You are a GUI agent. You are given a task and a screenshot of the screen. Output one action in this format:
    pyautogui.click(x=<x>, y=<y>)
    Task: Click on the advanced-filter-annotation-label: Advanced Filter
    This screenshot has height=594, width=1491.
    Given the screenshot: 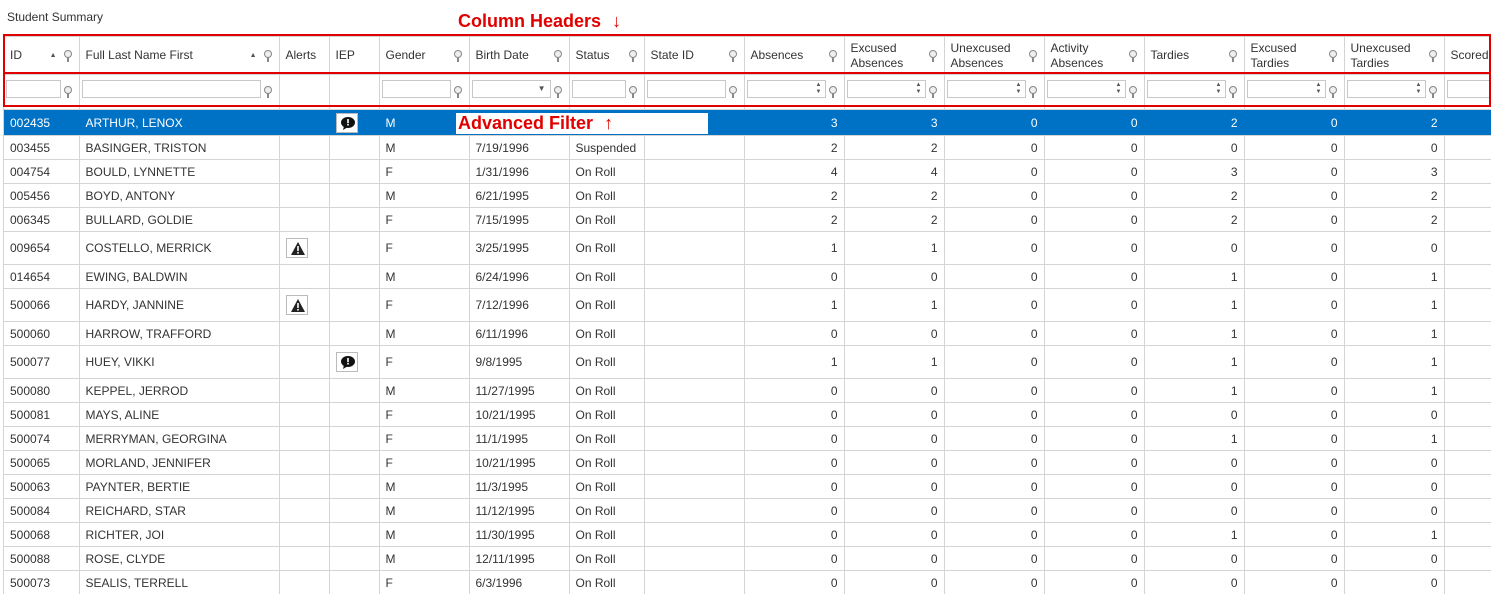 What is the action you would take?
    pyautogui.click(x=525, y=123)
    